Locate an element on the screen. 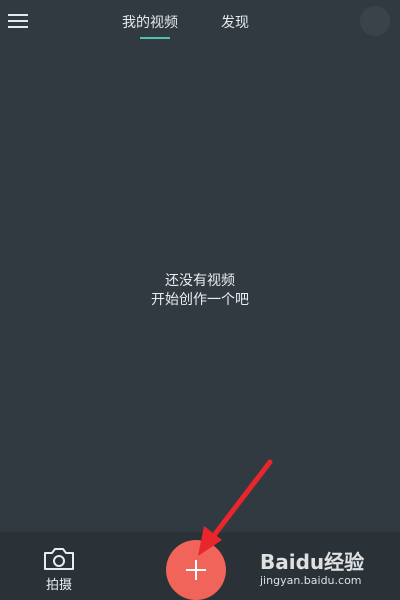 Image resolution: width=400 pixels, height=600 pixels. watermark: Baidu经验 jingyan.baidu.com is located at coordinates (327, 569).